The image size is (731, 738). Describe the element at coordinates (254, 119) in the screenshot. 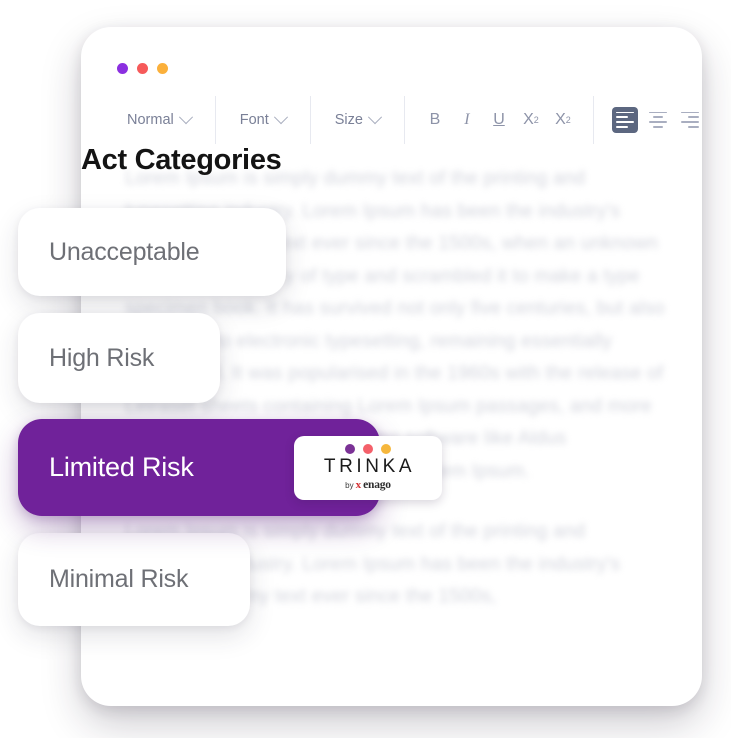

I see `font-select-label: Font` at that location.